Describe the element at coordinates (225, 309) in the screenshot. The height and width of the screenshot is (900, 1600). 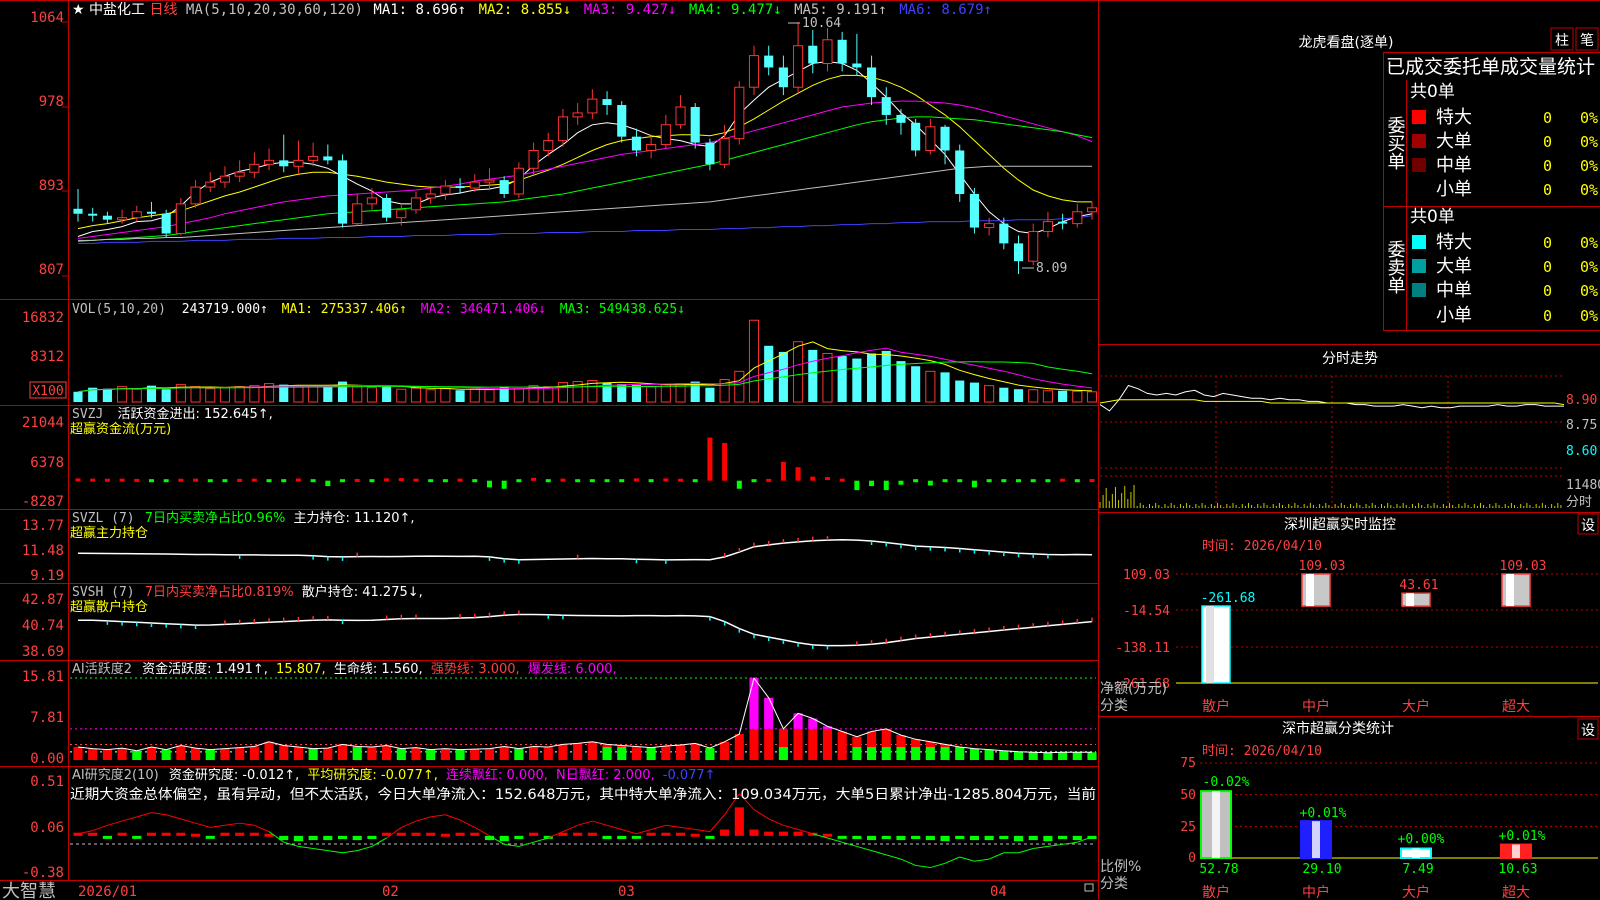
I see `vol-value: 243719.000↑` at that location.